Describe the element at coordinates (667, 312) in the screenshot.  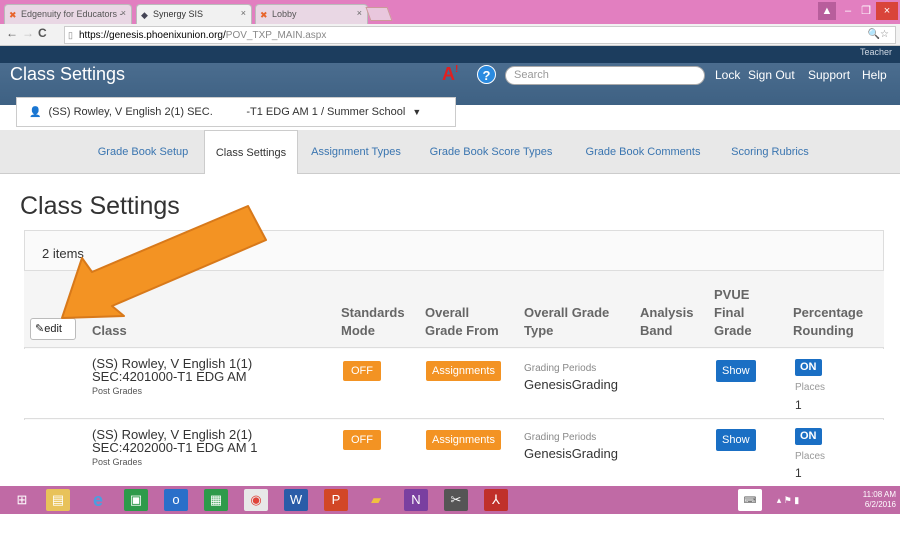
I see `column-header-line: Analysis` at that location.